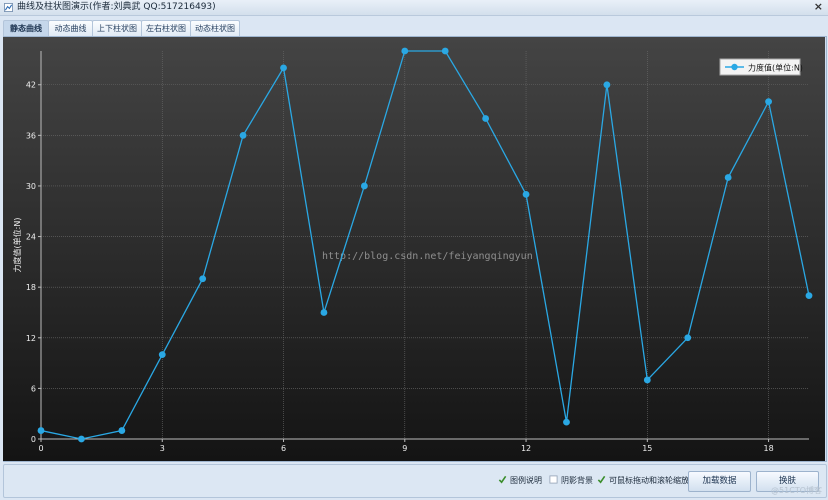 The width and height of the screenshot is (828, 500). I want to click on y-tick-label: 0, so click(33, 439).